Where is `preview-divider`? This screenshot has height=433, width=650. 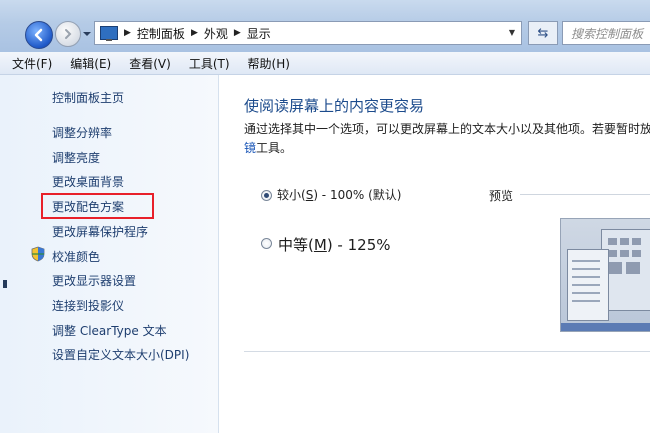
preview-divider is located at coordinates (585, 194).